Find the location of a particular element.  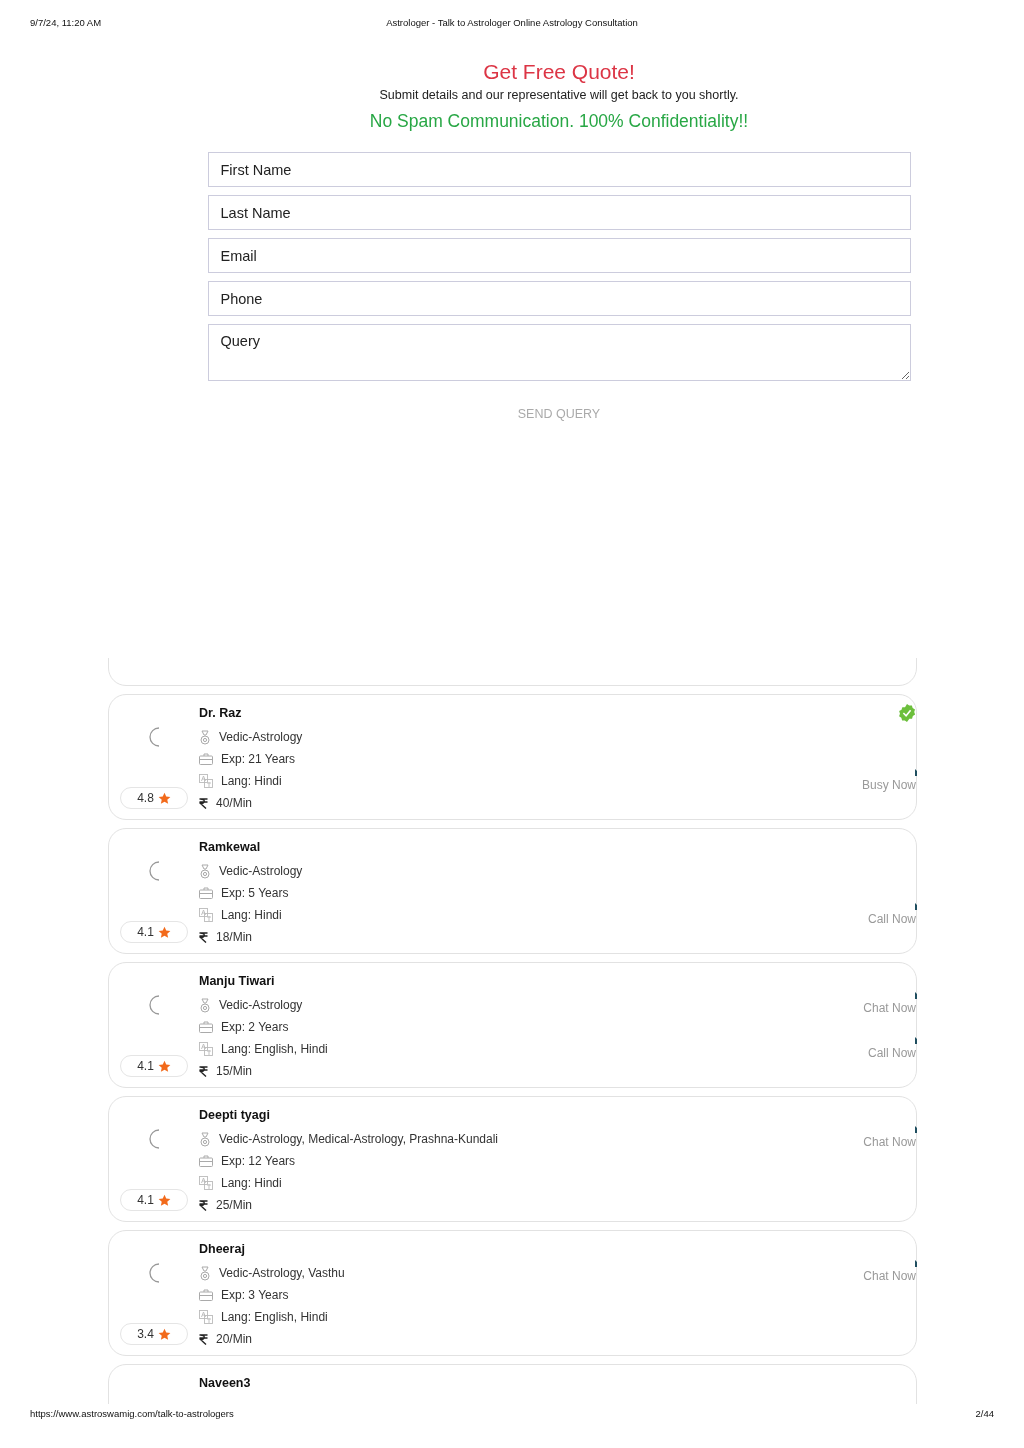

experience-text: Exp: 21 Years is located at coordinates (258, 759).